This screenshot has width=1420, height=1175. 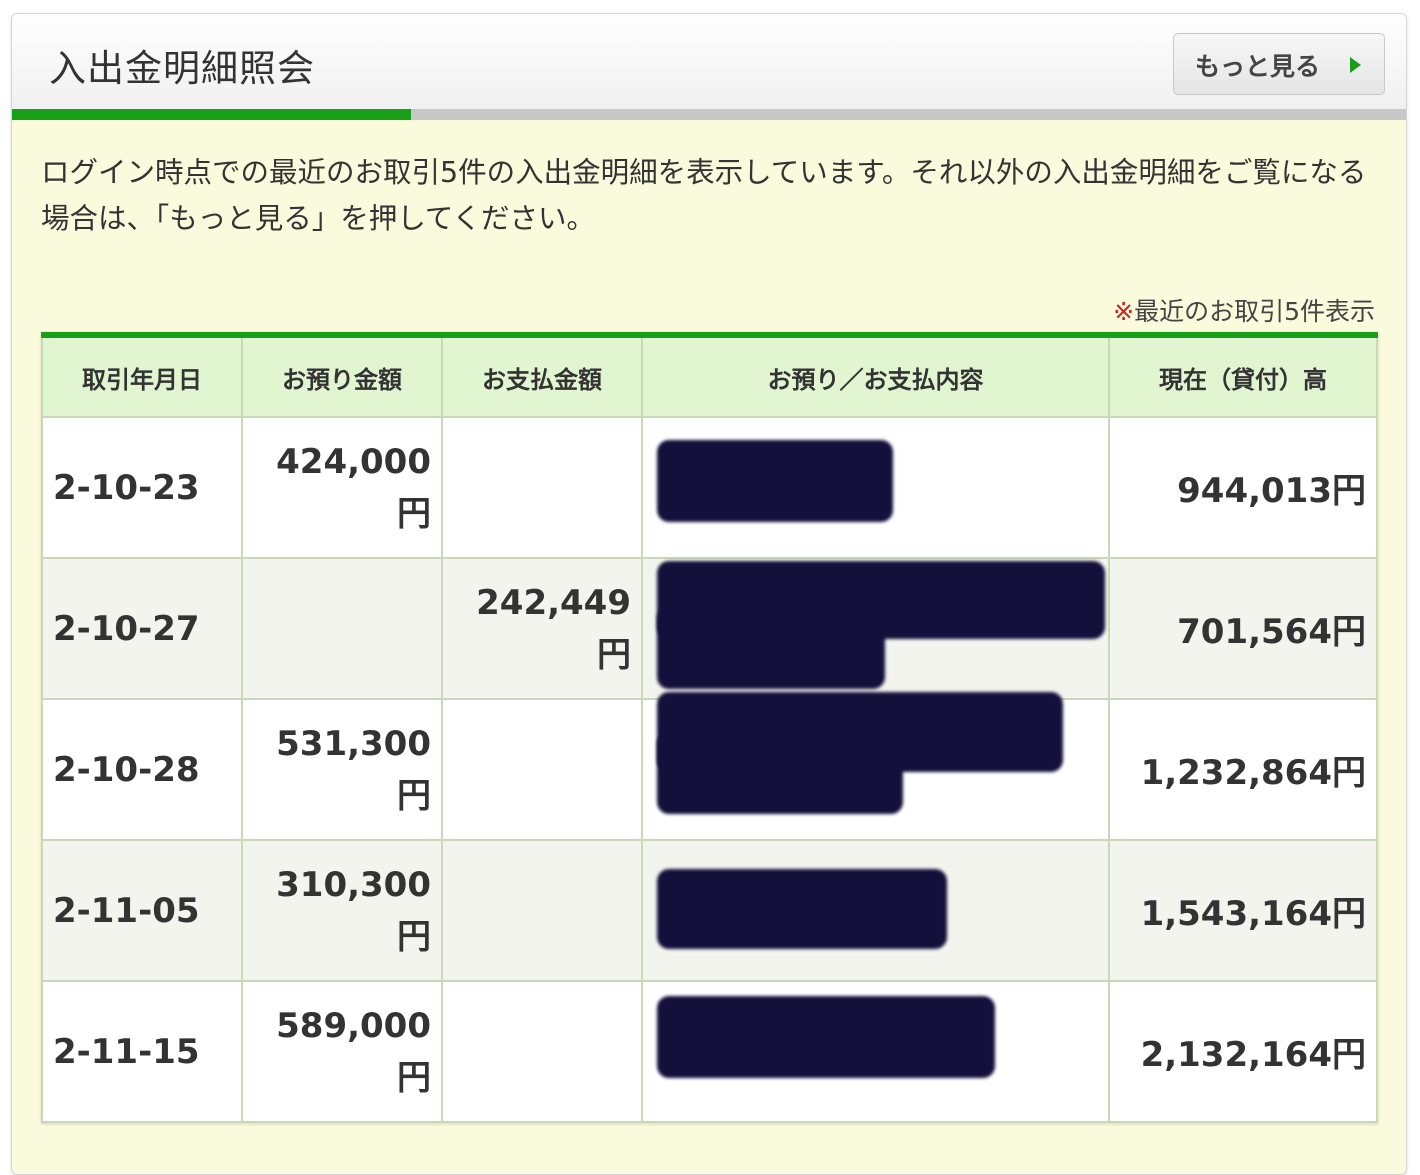 What do you see at coordinates (1243, 769) in the screenshot?
I see `balance-cell: 1,232,864円` at bounding box center [1243, 769].